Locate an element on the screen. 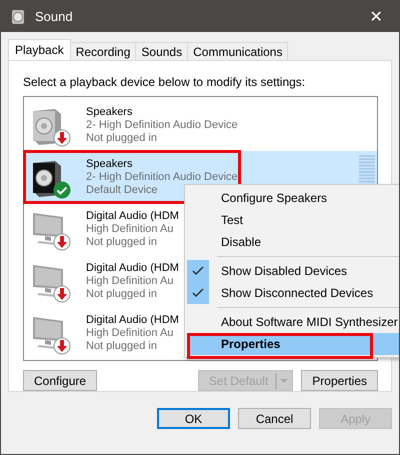  window-title: Sound is located at coordinates (54, 16).